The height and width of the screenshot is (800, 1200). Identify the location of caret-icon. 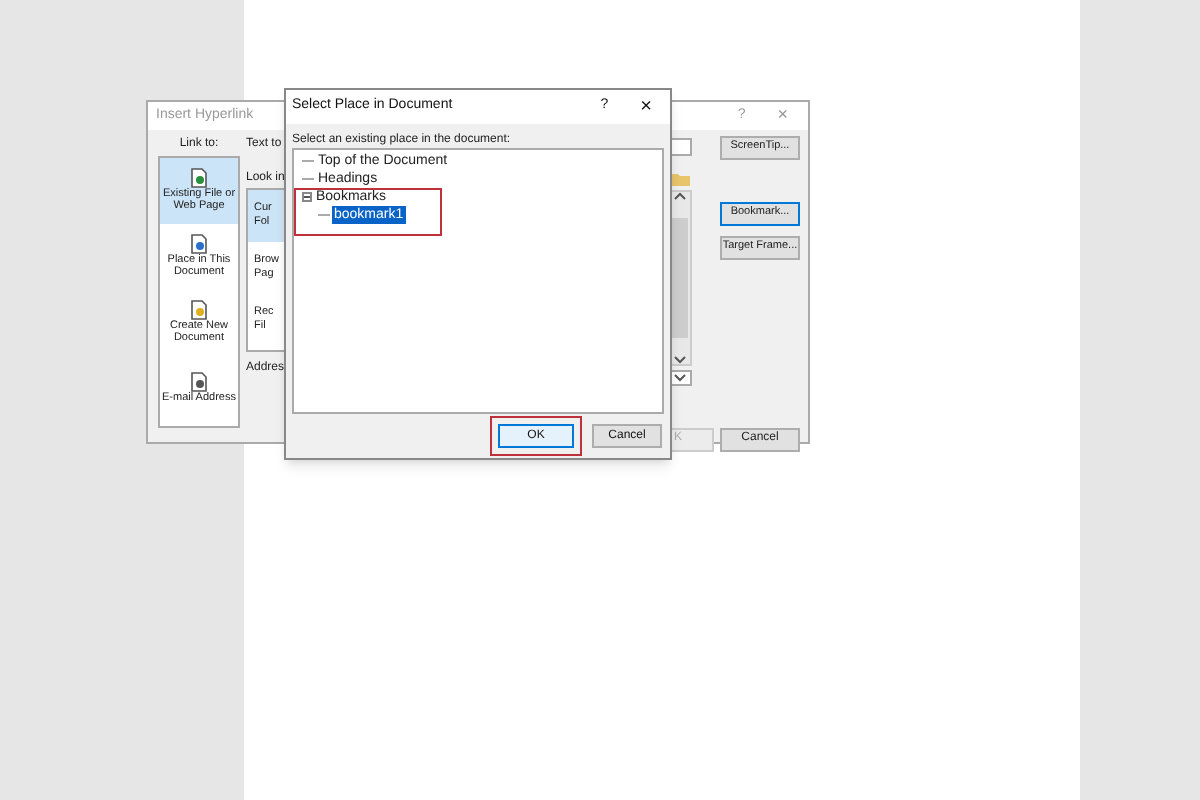
(680, 377).